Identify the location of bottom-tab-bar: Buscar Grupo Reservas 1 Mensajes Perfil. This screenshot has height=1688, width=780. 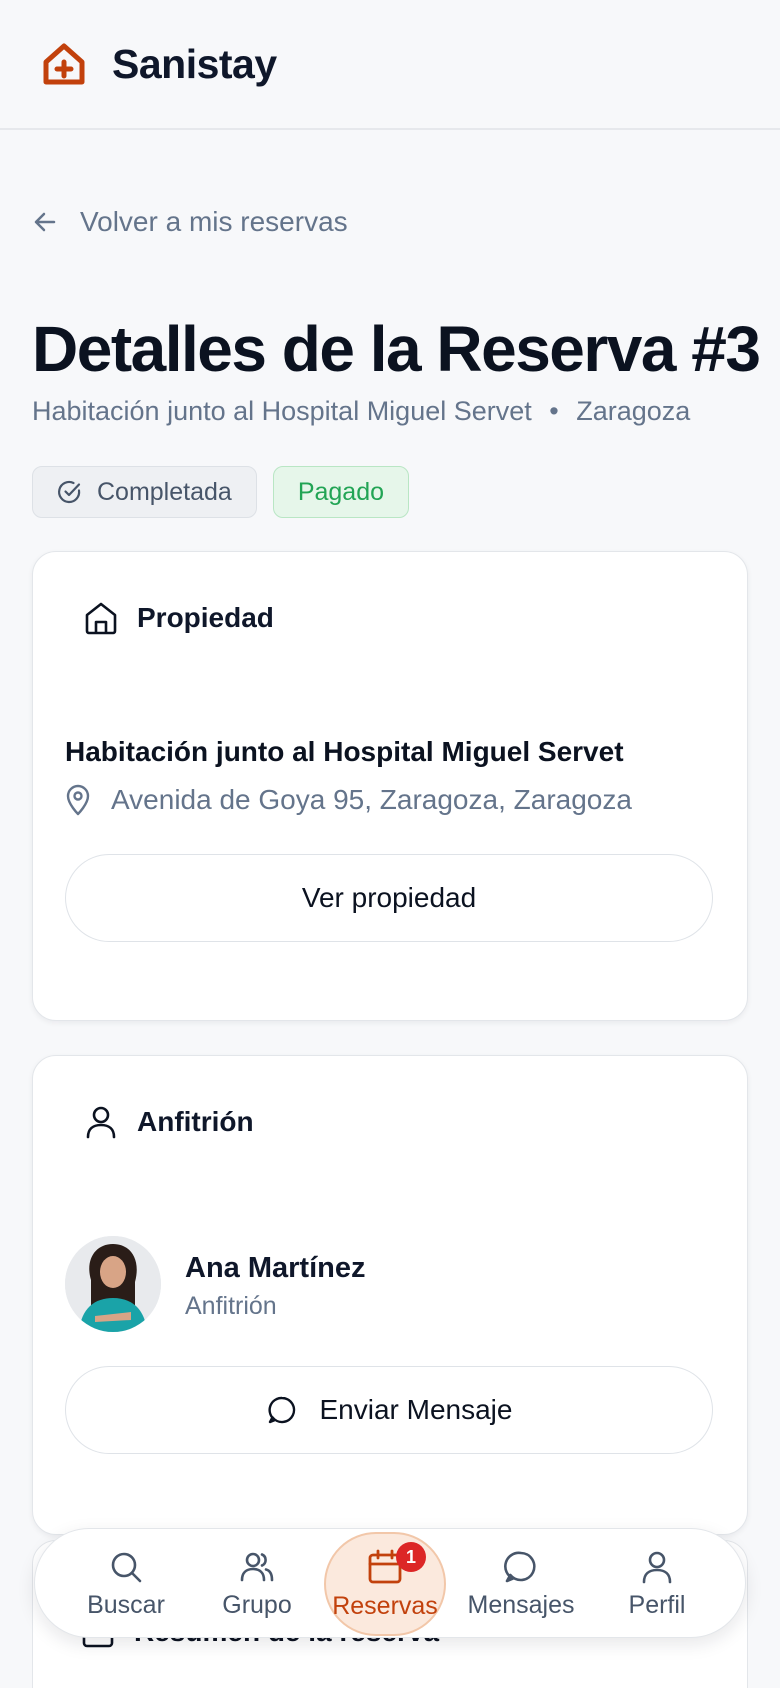
(390, 1583).